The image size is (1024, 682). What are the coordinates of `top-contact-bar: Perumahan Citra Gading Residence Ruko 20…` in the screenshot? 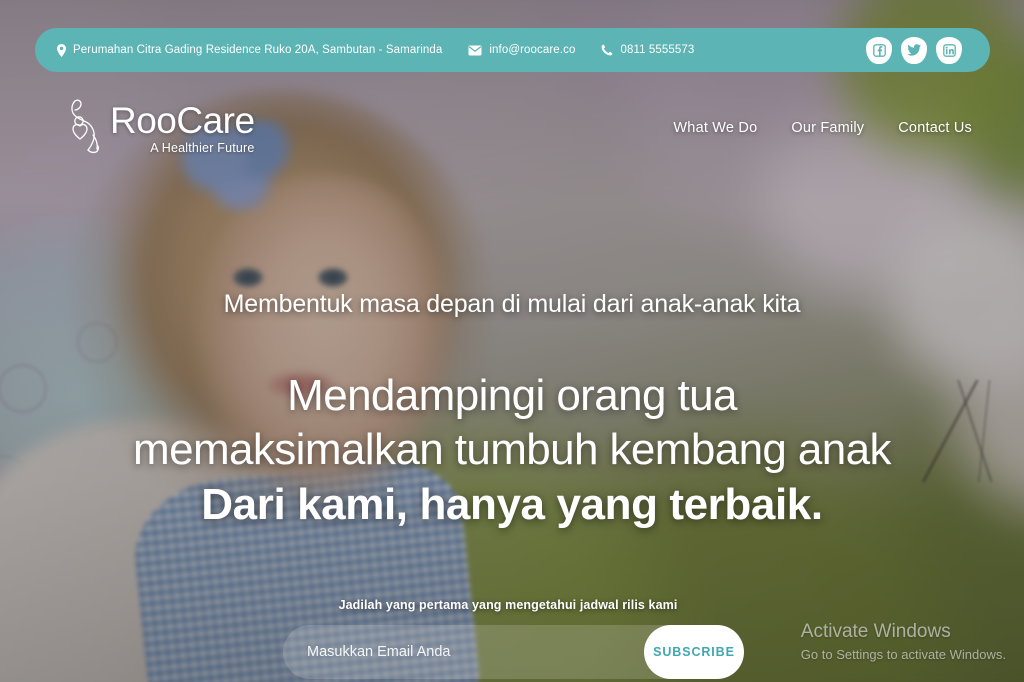 It's located at (512, 50).